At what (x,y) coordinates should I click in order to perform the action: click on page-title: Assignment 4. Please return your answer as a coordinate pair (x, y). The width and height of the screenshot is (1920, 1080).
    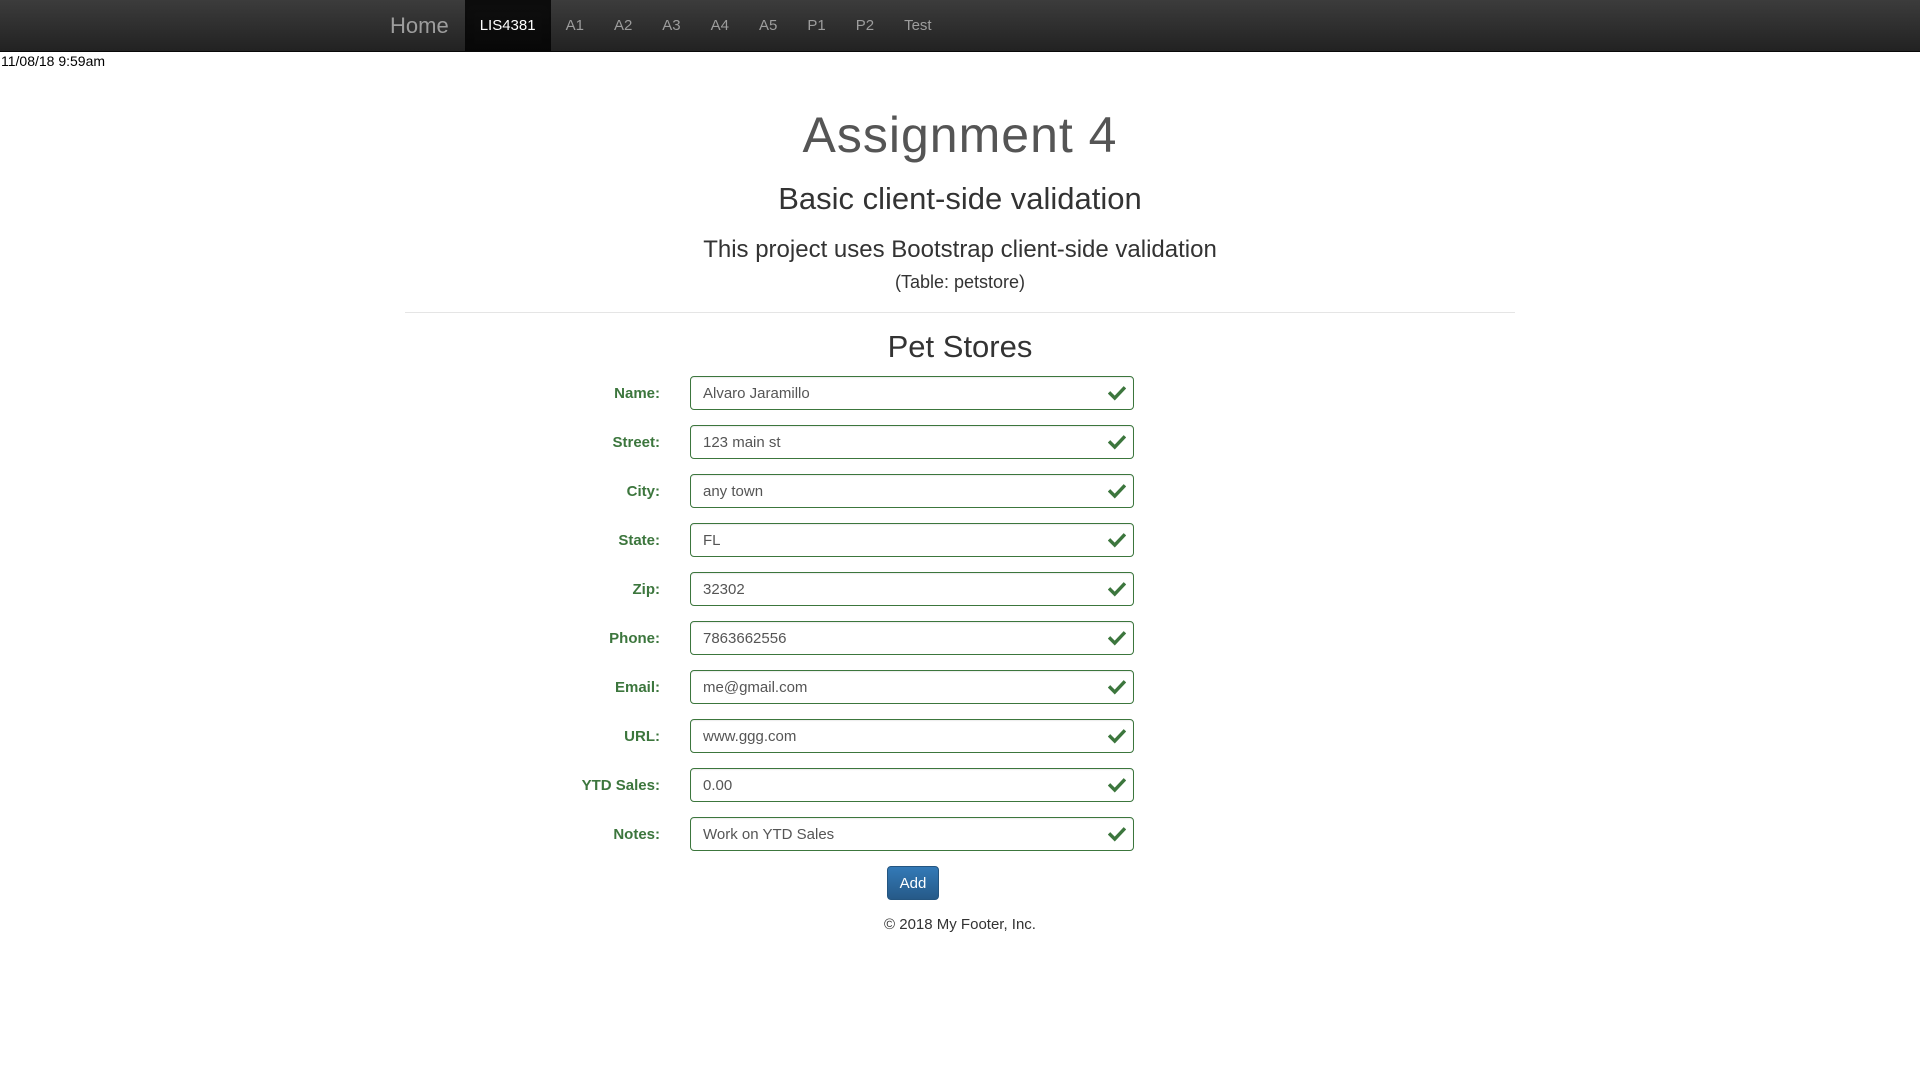
    Looking at the image, I should click on (960, 135).